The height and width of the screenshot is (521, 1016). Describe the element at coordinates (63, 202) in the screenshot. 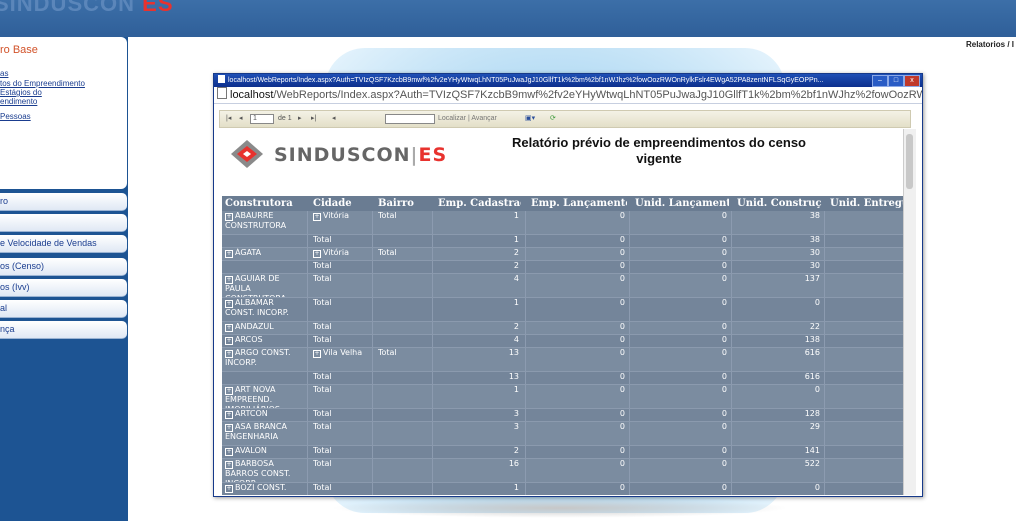

I see `sidebar-item: ro` at that location.